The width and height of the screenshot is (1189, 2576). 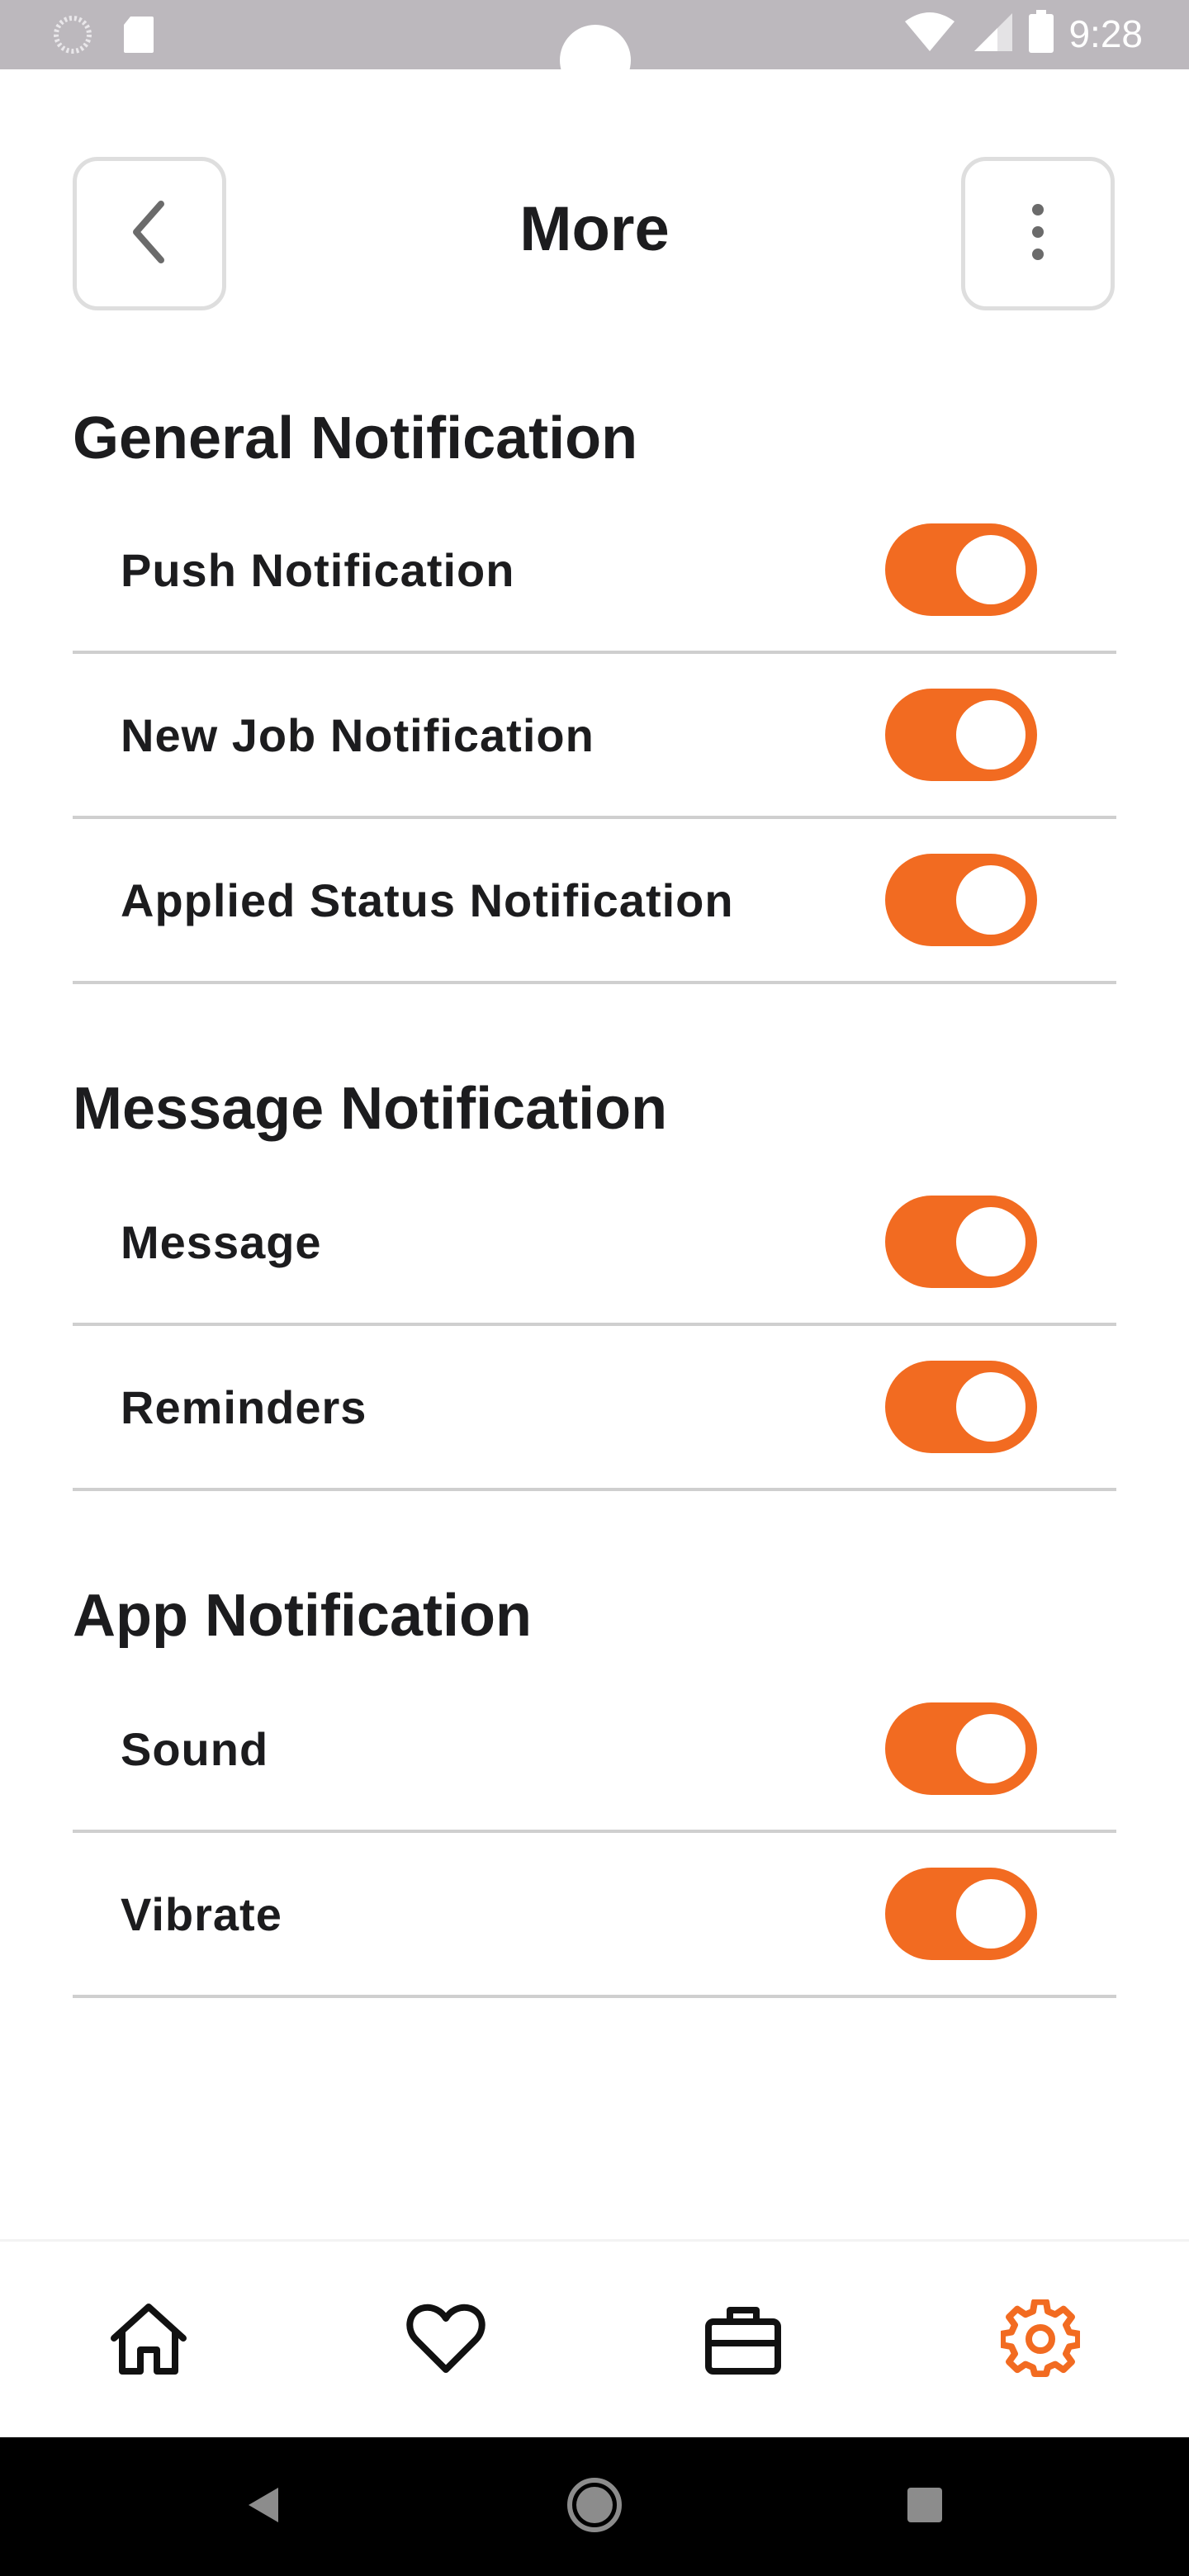 What do you see at coordinates (594, 1243) in the screenshot?
I see `setting-row-message: Message` at bounding box center [594, 1243].